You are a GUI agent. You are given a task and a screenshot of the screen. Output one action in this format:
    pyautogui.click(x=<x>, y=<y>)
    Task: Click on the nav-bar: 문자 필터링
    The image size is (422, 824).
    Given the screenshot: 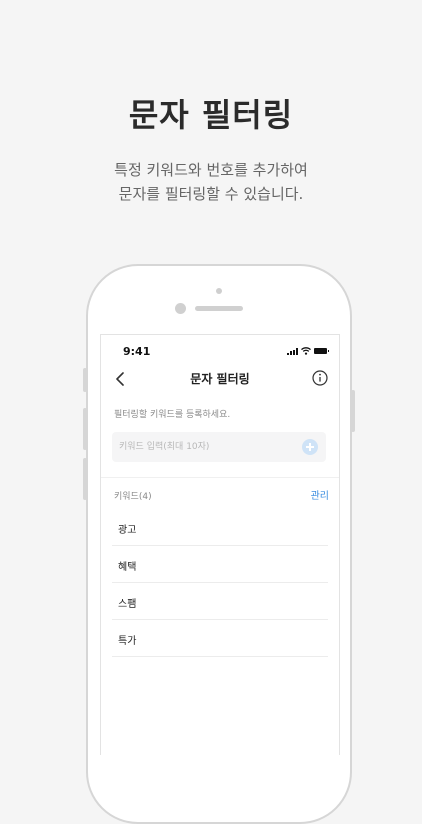 What is the action you would take?
    pyautogui.click(x=220, y=379)
    